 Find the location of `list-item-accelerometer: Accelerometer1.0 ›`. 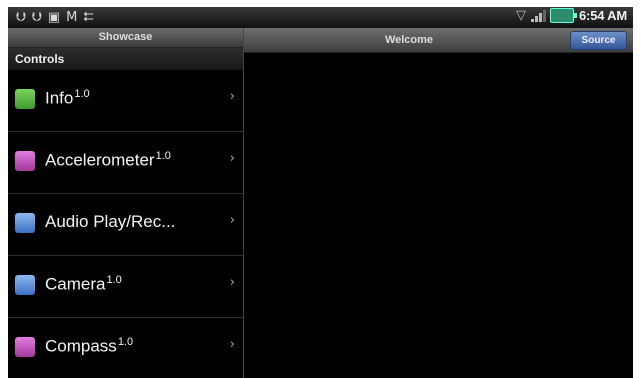

list-item-accelerometer: Accelerometer1.0 › is located at coordinates (125, 163).